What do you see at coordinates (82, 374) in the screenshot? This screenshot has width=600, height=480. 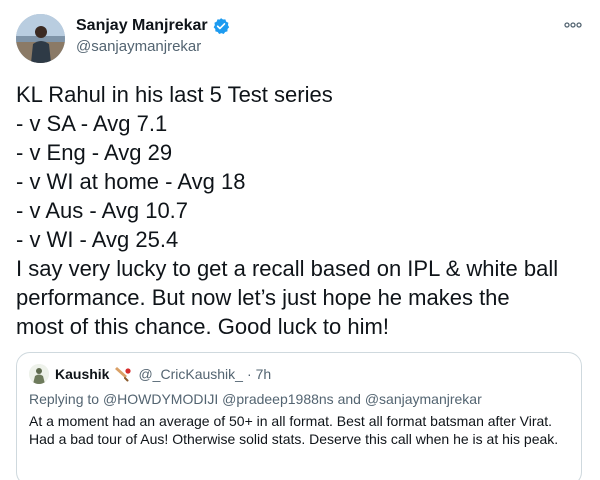 I see `quote-author-name: Kaushik` at bounding box center [82, 374].